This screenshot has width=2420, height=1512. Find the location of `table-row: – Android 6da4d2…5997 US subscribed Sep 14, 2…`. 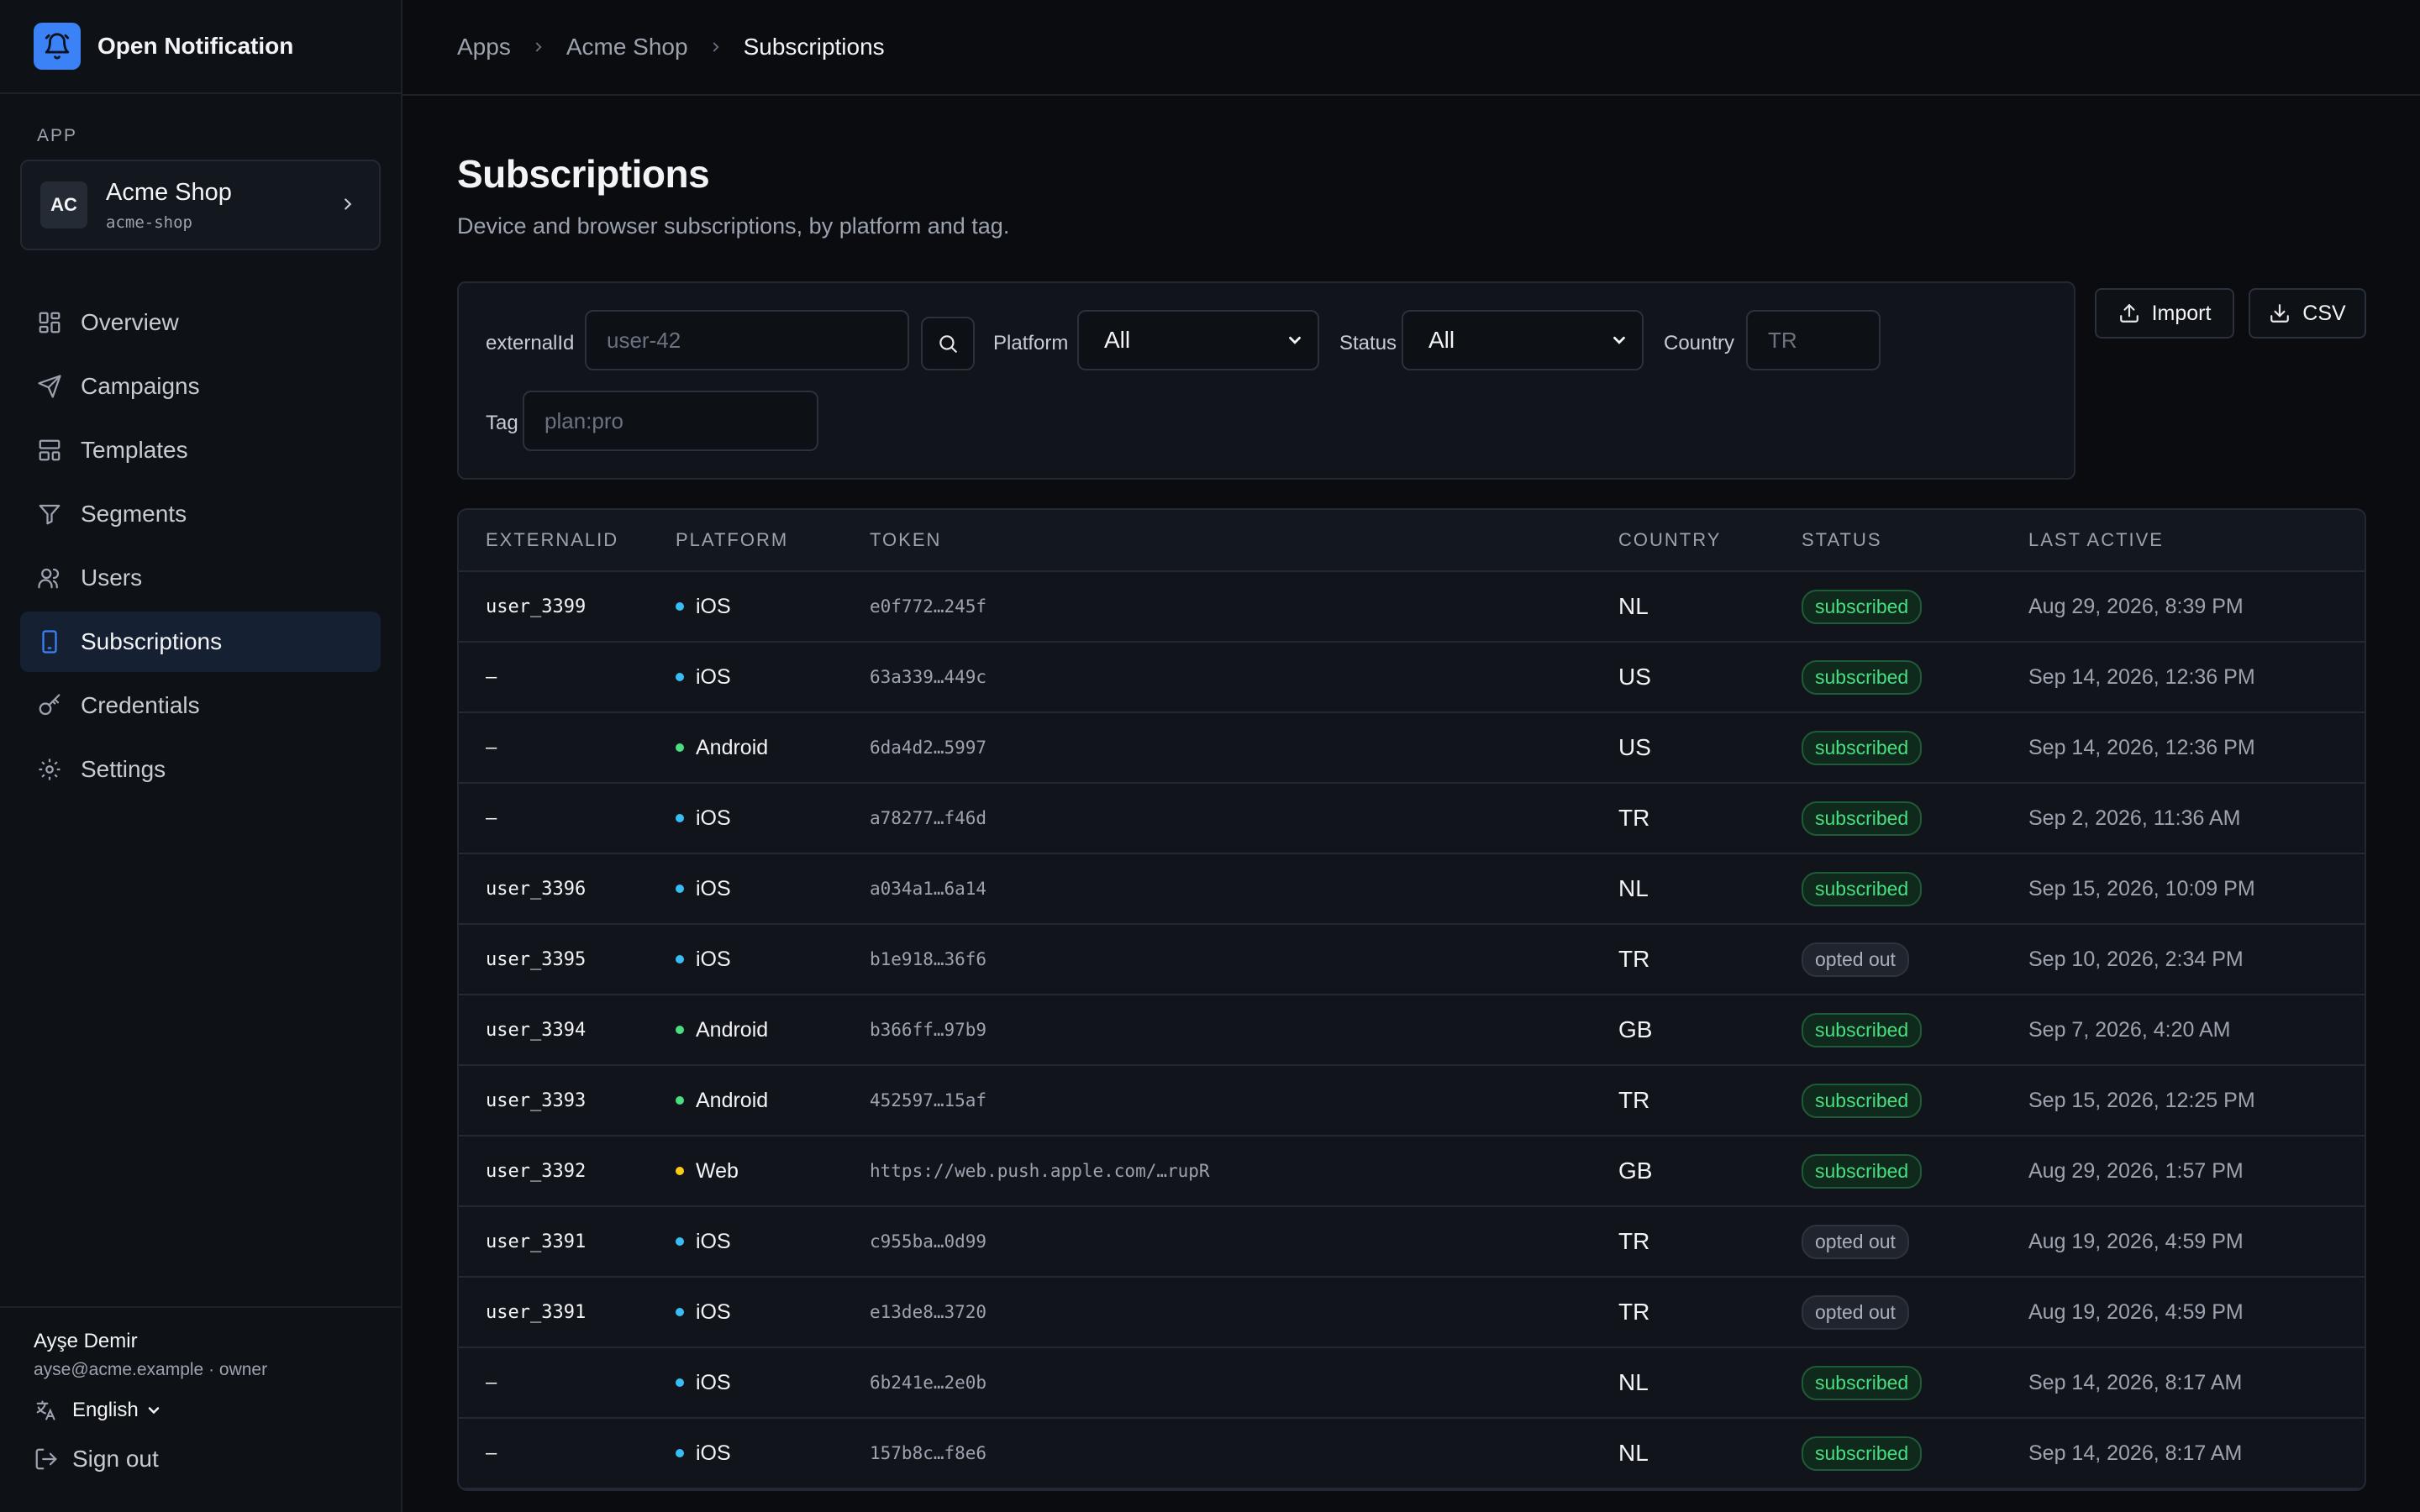

table-row: – Android 6da4d2…5997 US subscribed Sep 14, 2… is located at coordinates (1412, 748).